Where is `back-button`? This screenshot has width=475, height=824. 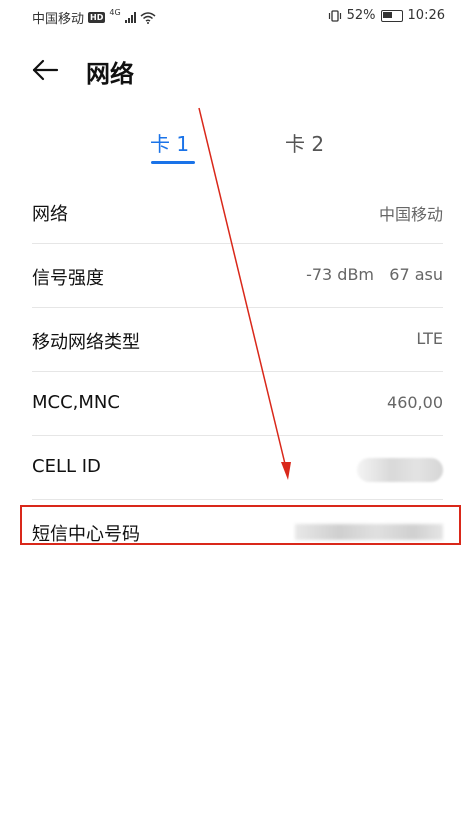
back-button is located at coordinates (46, 70).